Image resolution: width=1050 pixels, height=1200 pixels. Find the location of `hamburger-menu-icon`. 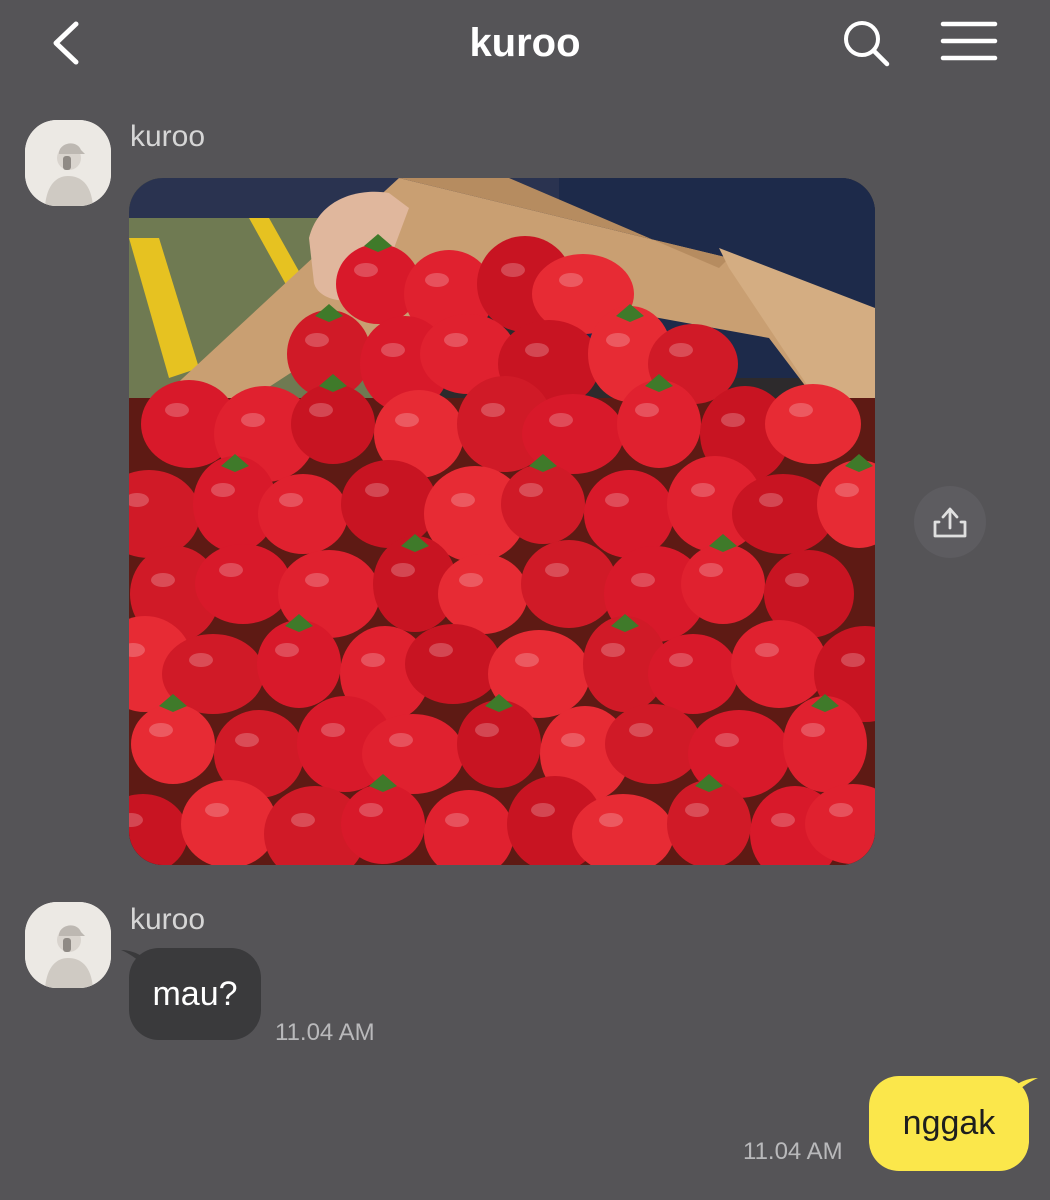

hamburger-menu-icon is located at coordinates (969, 42).